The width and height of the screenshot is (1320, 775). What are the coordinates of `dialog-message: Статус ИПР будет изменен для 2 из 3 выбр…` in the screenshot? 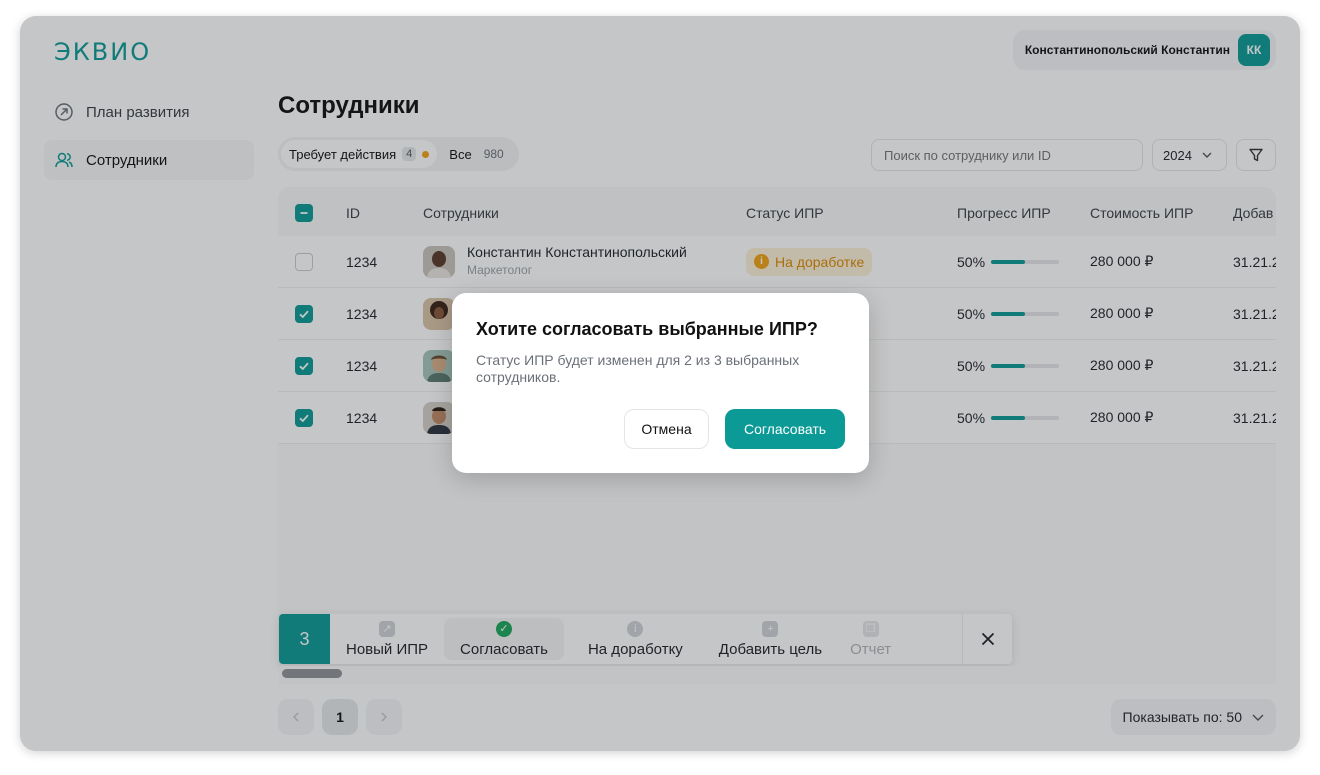 It's located at (638, 368).